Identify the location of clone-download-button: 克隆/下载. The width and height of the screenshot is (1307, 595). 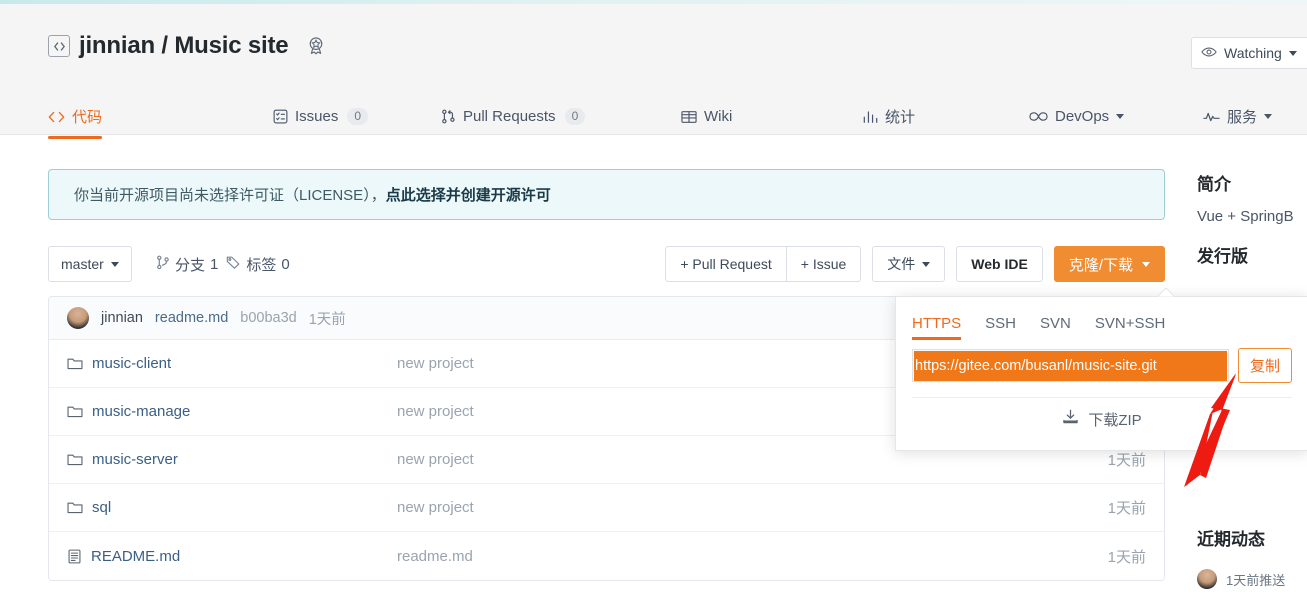
(1109, 264).